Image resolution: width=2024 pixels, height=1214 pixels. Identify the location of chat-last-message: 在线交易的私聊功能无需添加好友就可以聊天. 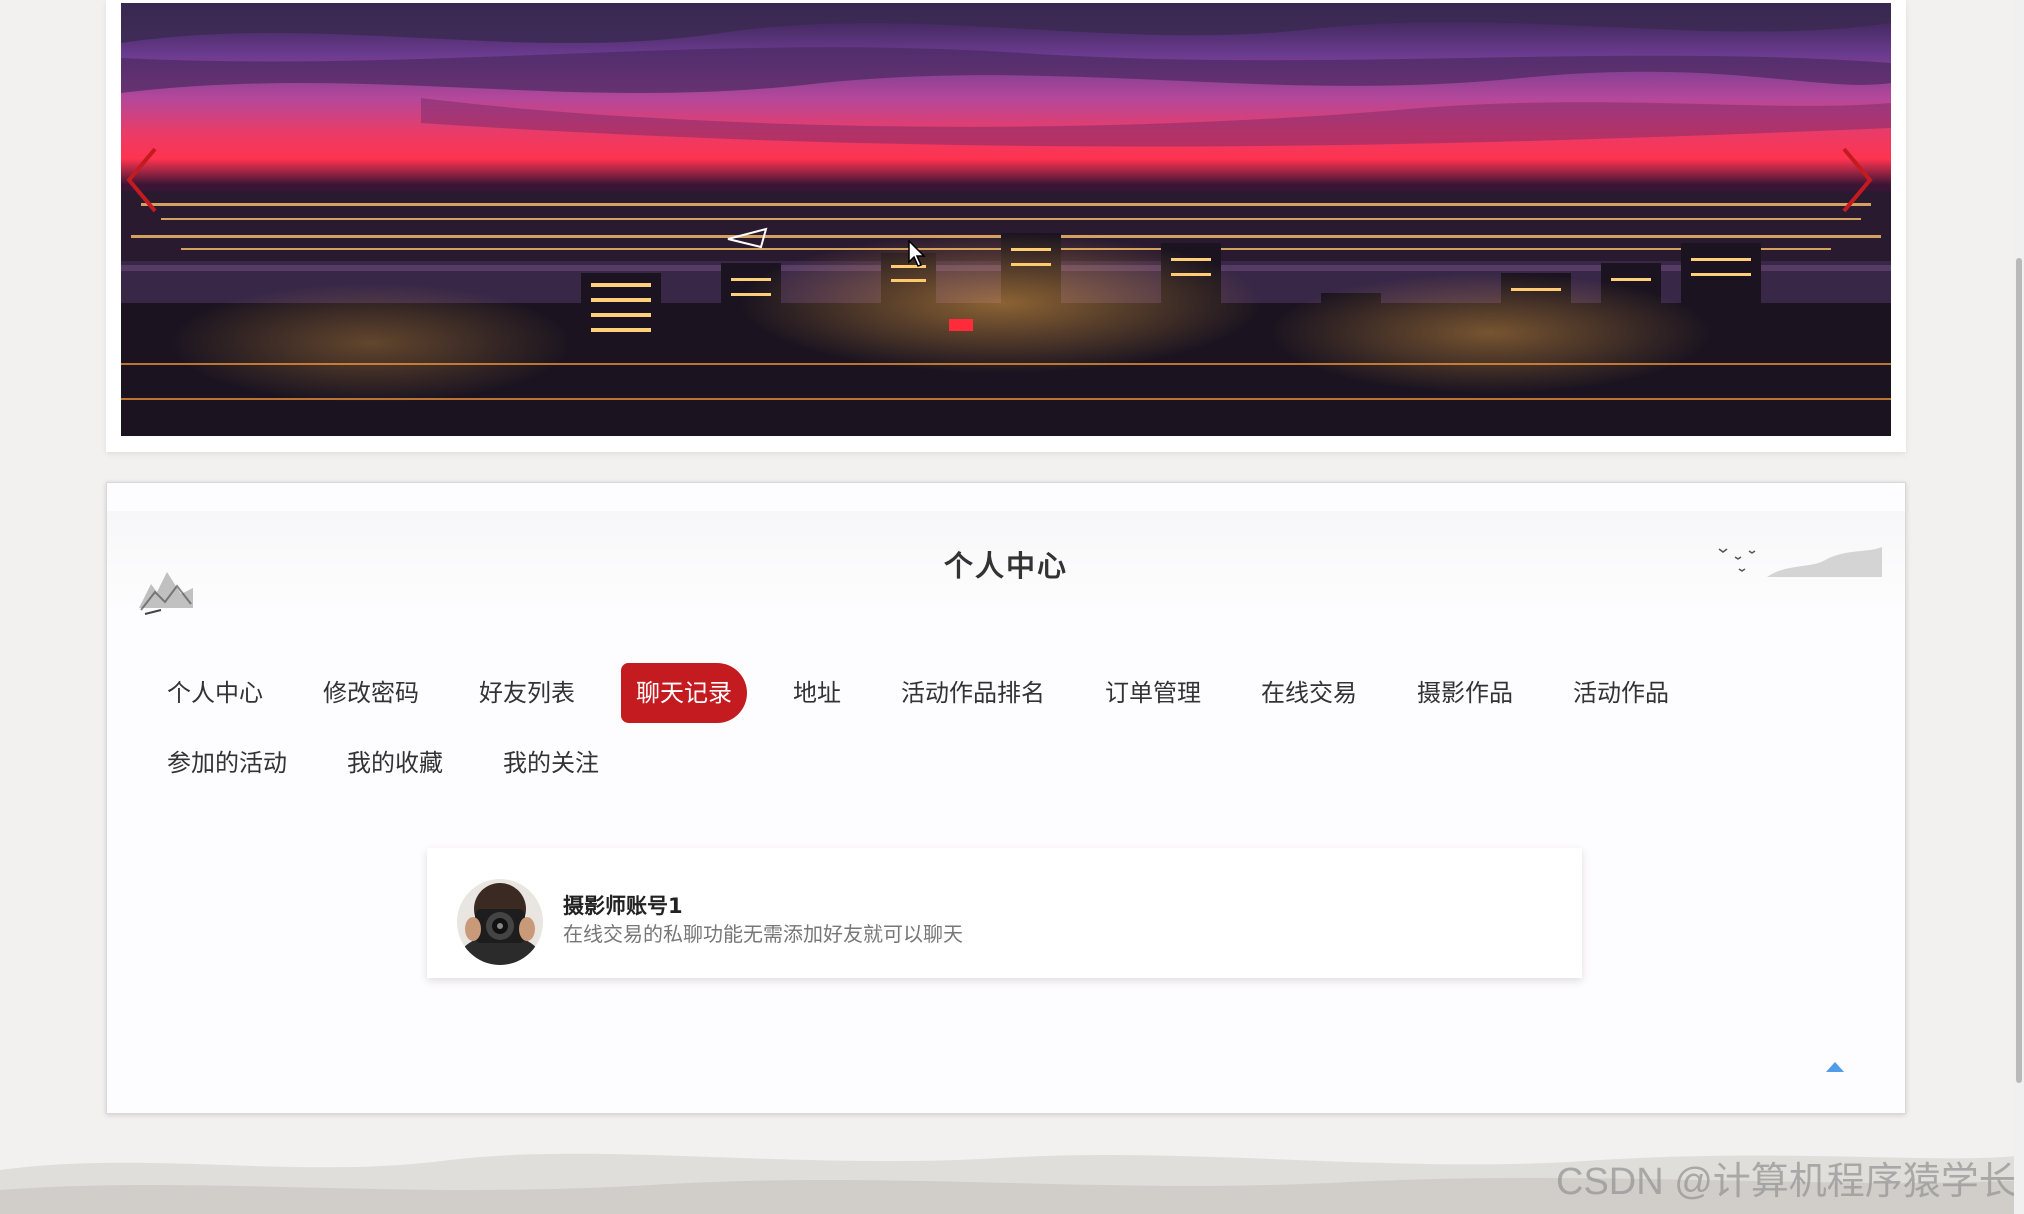
(763, 934).